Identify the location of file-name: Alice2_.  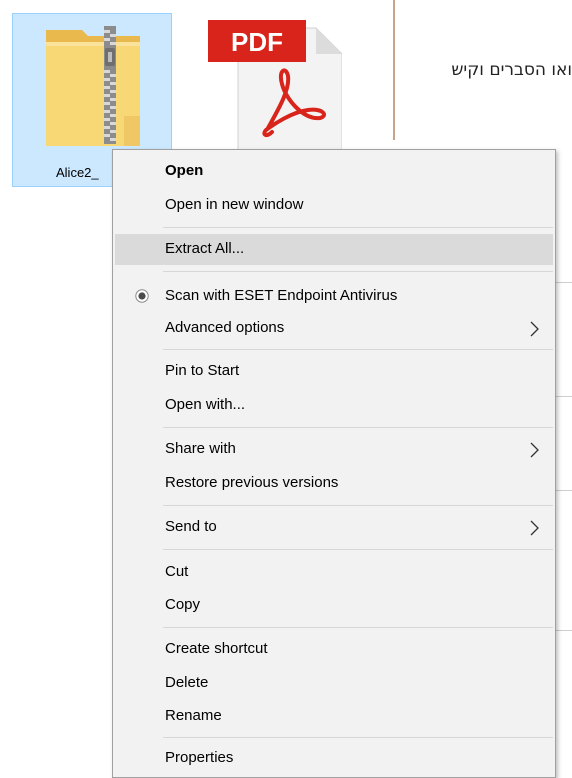
(77, 172).